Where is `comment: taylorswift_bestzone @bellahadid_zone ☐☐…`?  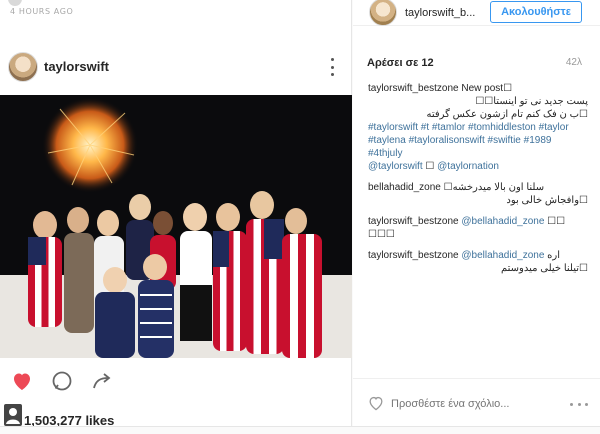 comment: taylorswift_bestzone @bellahadid_zone ☐☐… is located at coordinates (478, 228).